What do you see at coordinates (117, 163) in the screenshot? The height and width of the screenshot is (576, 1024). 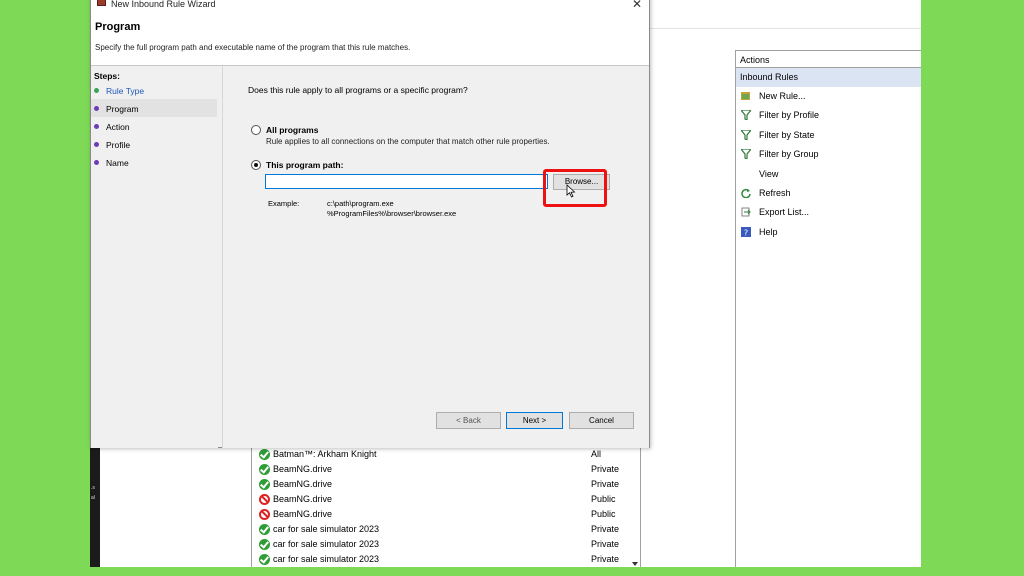 I see `step-label: Name` at bounding box center [117, 163].